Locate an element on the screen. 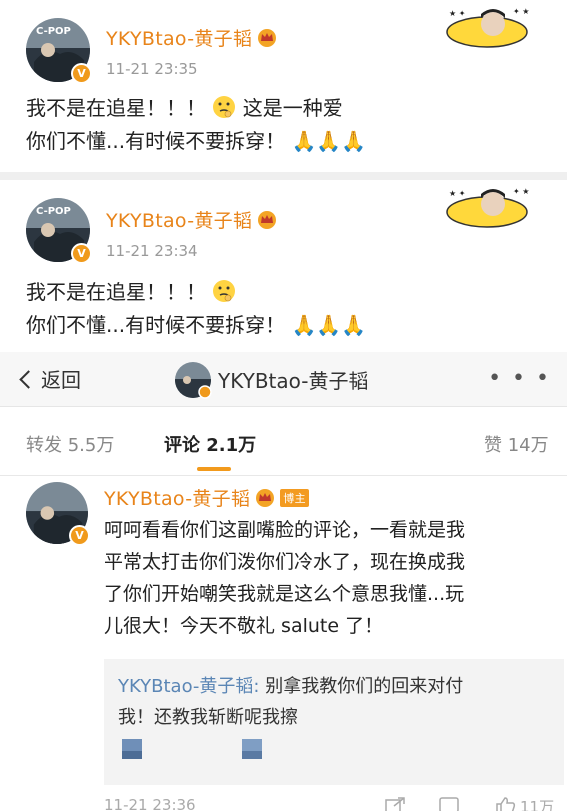  active-tab-indicator is located at coordinates (214, 469).